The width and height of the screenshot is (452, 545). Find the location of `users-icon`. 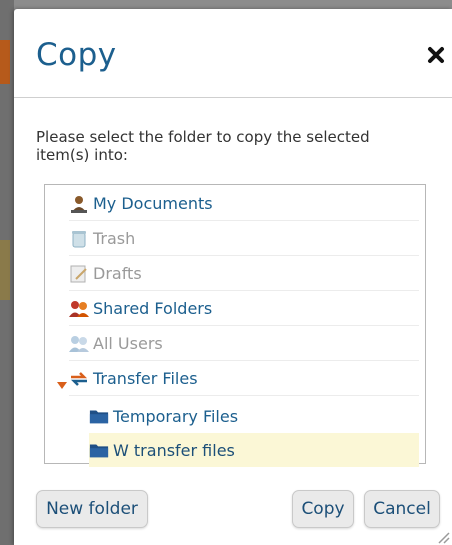

users-icon is located at coordinates (79, 344).